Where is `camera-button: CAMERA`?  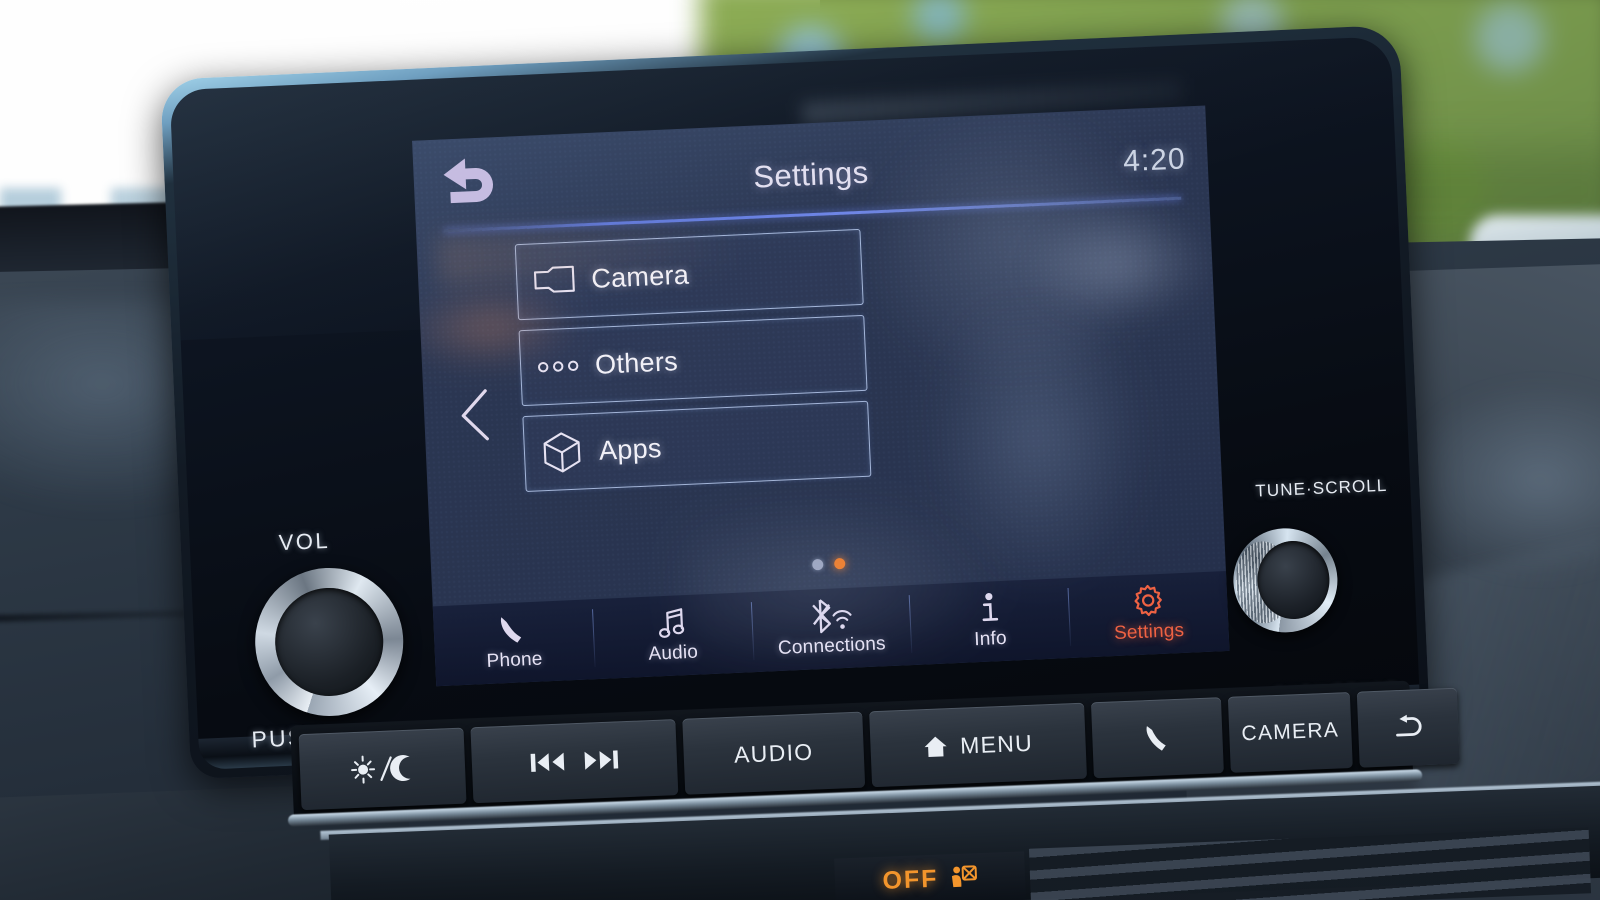 camera-button: CAMERA is located at coordinates (1290, 732).